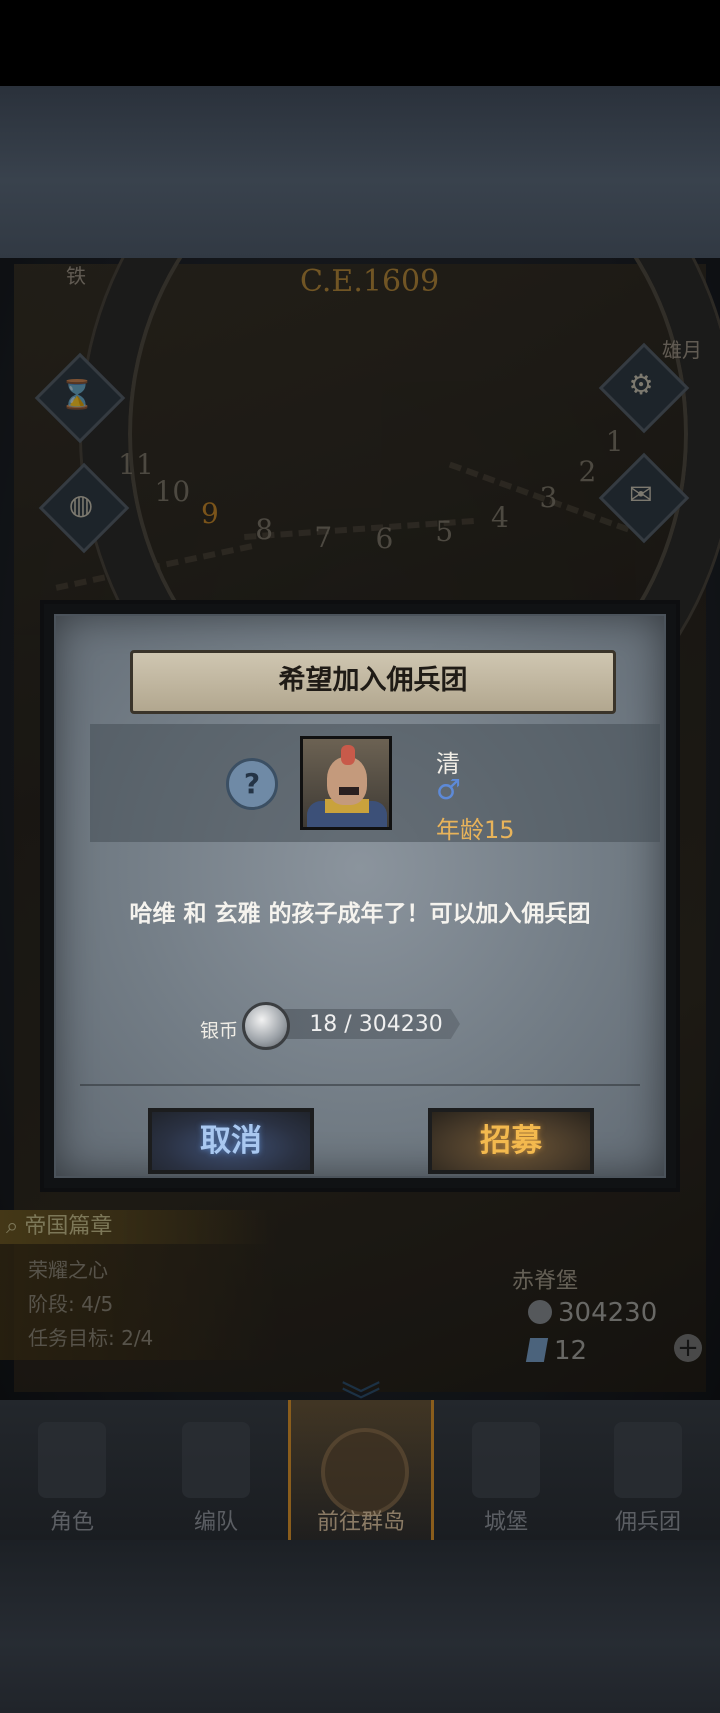 The width and height of the screenshot is (720, 1713). Describe the element at coordinates (360, 1085) in the screenshot. I see `divider` at that location.